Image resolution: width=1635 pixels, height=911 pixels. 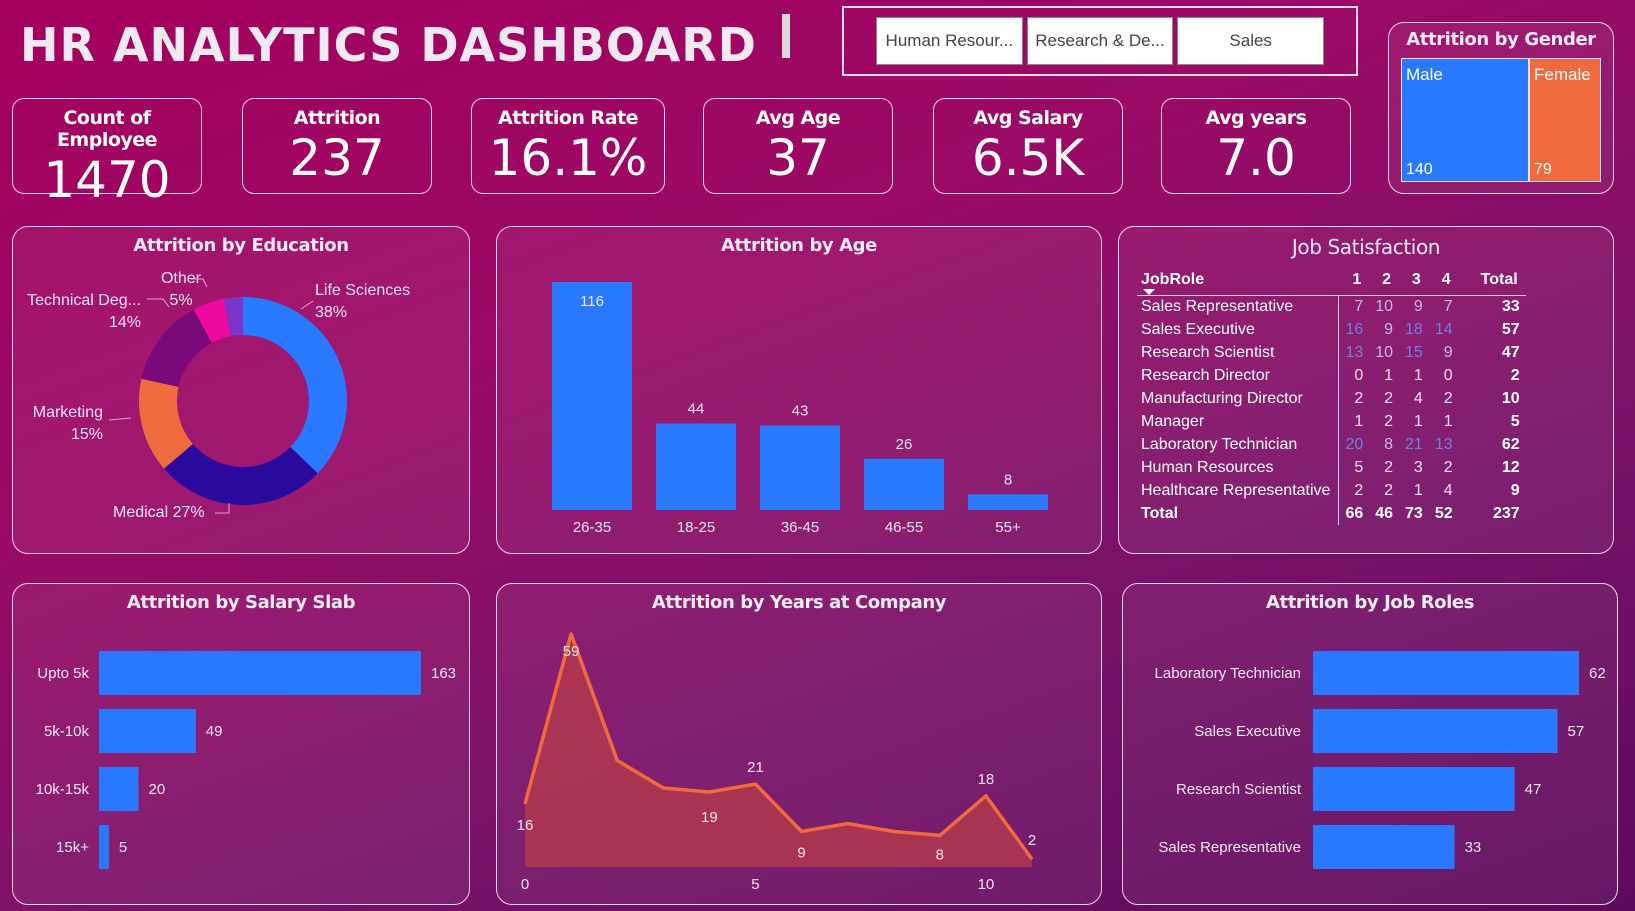 I want to click on point-data-label: 59, so click(x=571, y=651).